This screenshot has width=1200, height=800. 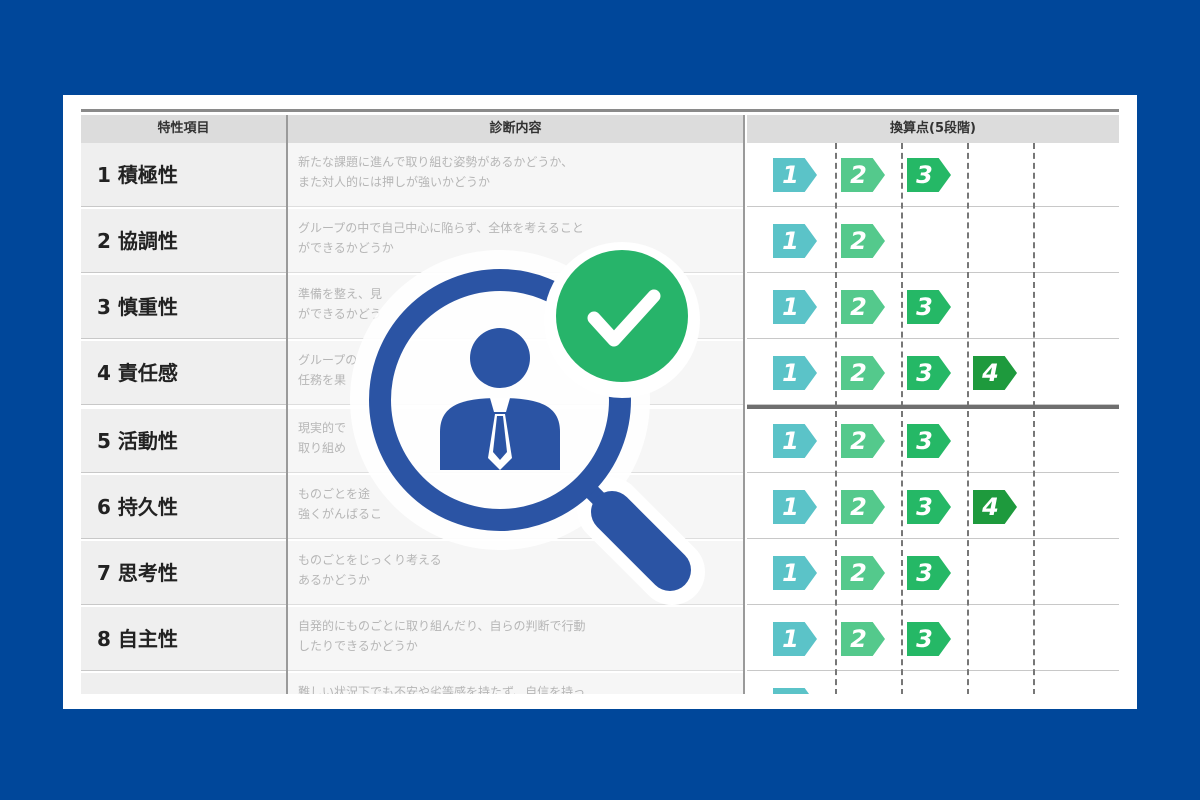 What do you see at coordinates (183, 241) in the screenshot?
I see `trait-label: 2 協調性` at bounding box center [183, 241].